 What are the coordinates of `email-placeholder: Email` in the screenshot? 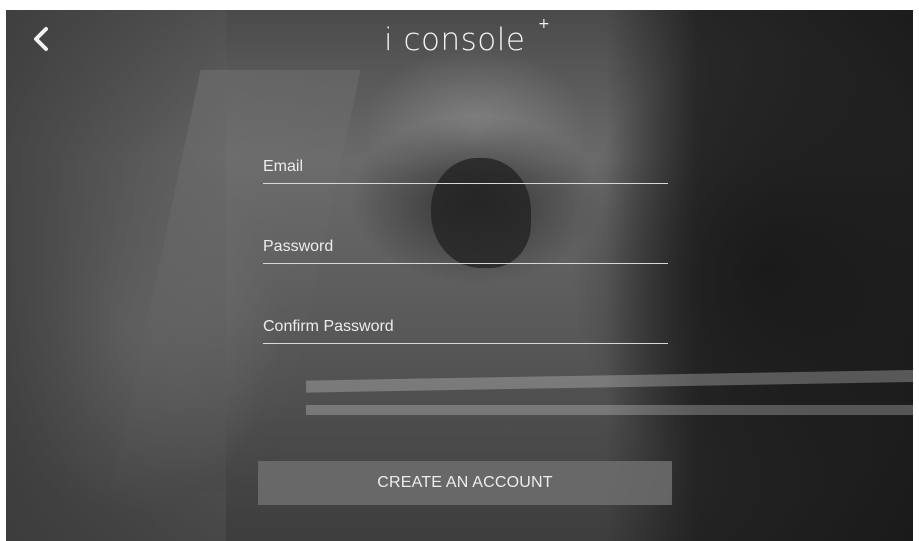 It's located at (283, 166).